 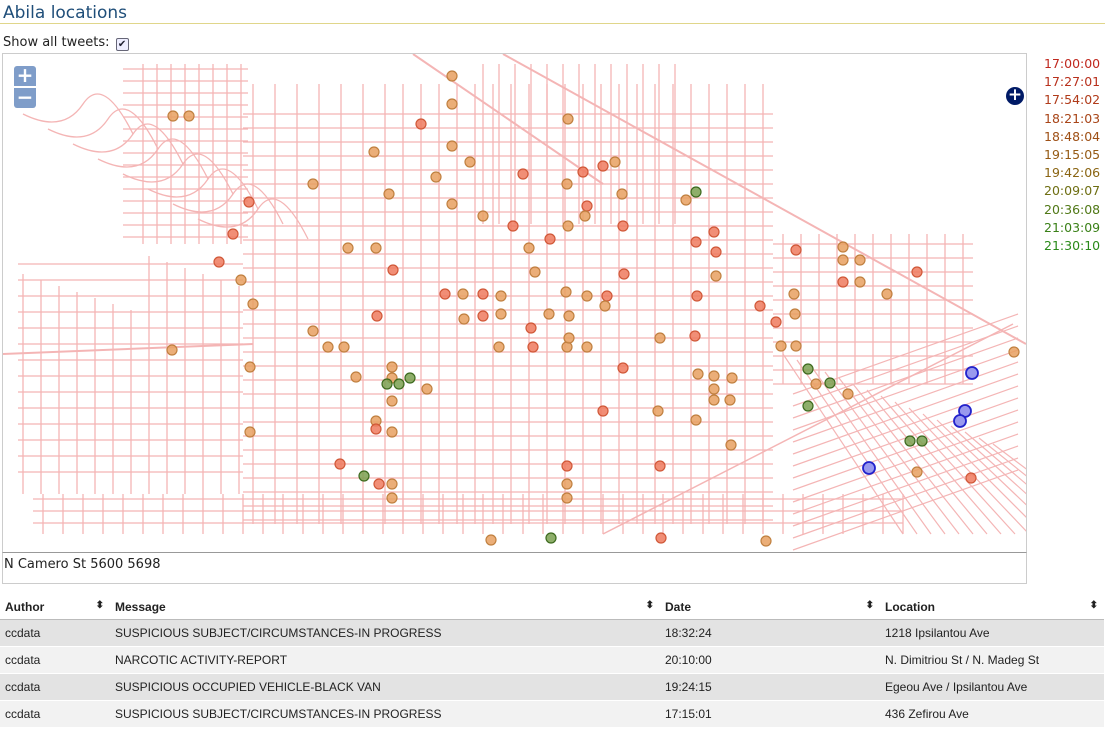 What do you see at coordinates (25, 97) in the screenshot?
I see `zoom-out-button: −` at bounding box center [25, 97].